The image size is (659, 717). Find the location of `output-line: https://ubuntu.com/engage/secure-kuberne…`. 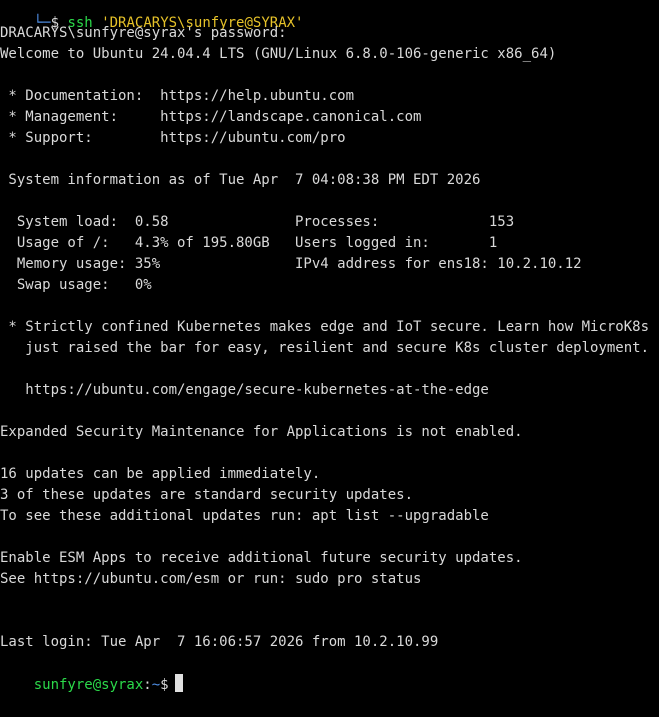

output-line: https://ubuntu.com/engage/secure-kuberne… is located at coordinates (244, 390).